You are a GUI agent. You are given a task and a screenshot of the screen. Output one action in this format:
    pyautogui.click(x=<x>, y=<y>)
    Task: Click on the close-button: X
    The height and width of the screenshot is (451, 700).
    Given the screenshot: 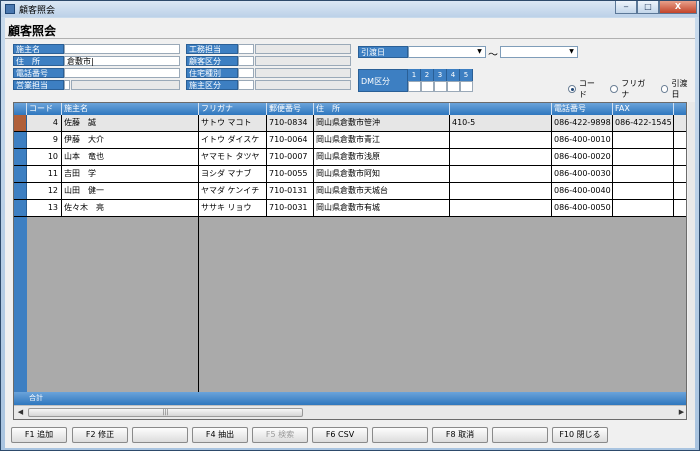 What is the action you would take?
    pyautogui.click(x=678, y=7)
    